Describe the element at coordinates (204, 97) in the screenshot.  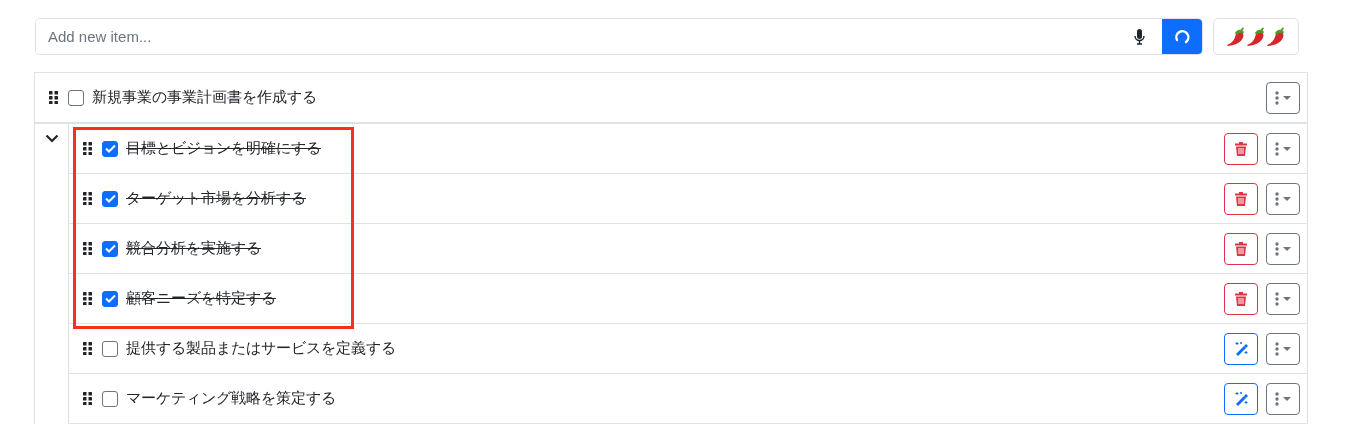
I see `task-label: 新規事業の事業計画書を作成する` at that location.